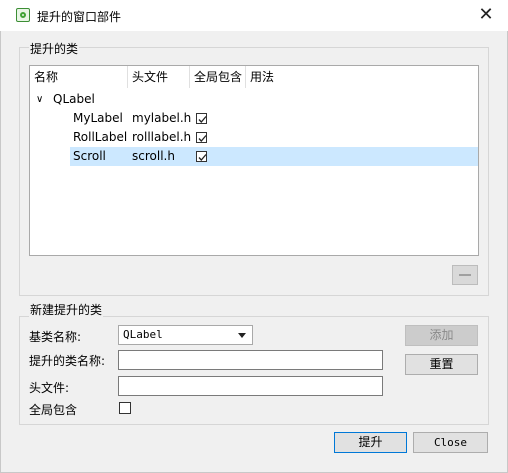  What do you see at coordinates (185, 335) in the screenshot?
I see `base-class-combobox: QLabel` at bounding box center [185, 335].